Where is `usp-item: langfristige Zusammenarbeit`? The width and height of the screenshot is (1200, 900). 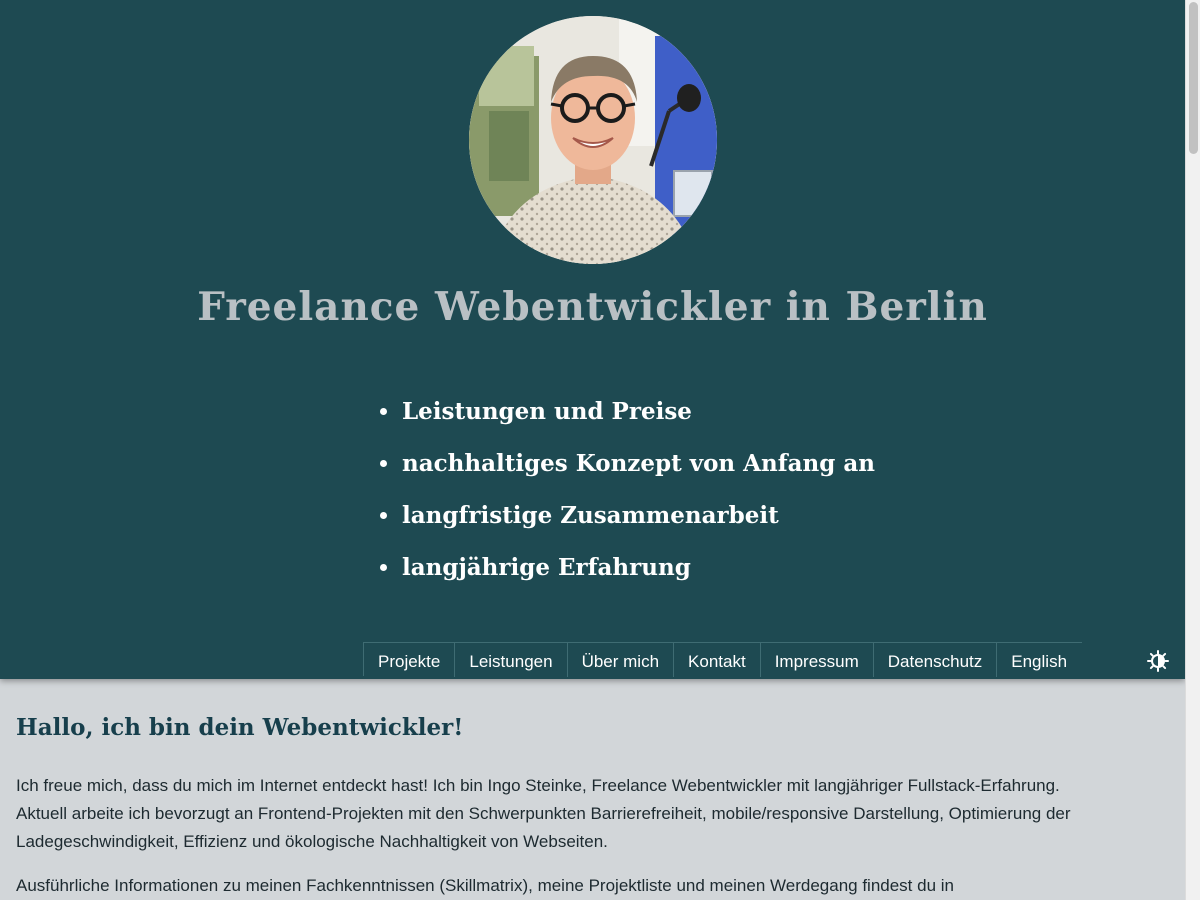 usp-item: langfristige Zusammenarbeit is located at coordinates (627, 520).